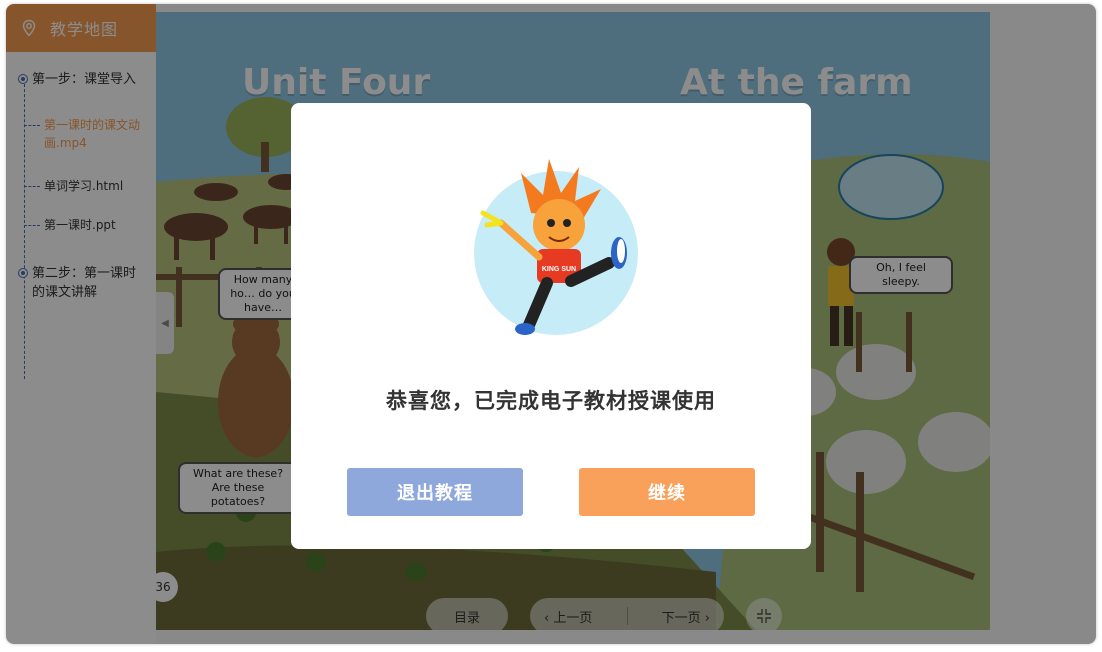  What do you see at coordinates (551, 401) in the screenshot?
I see `completion-message: 恭喜您，已完成电子教材授课使用` at bounding box center [551, 401].